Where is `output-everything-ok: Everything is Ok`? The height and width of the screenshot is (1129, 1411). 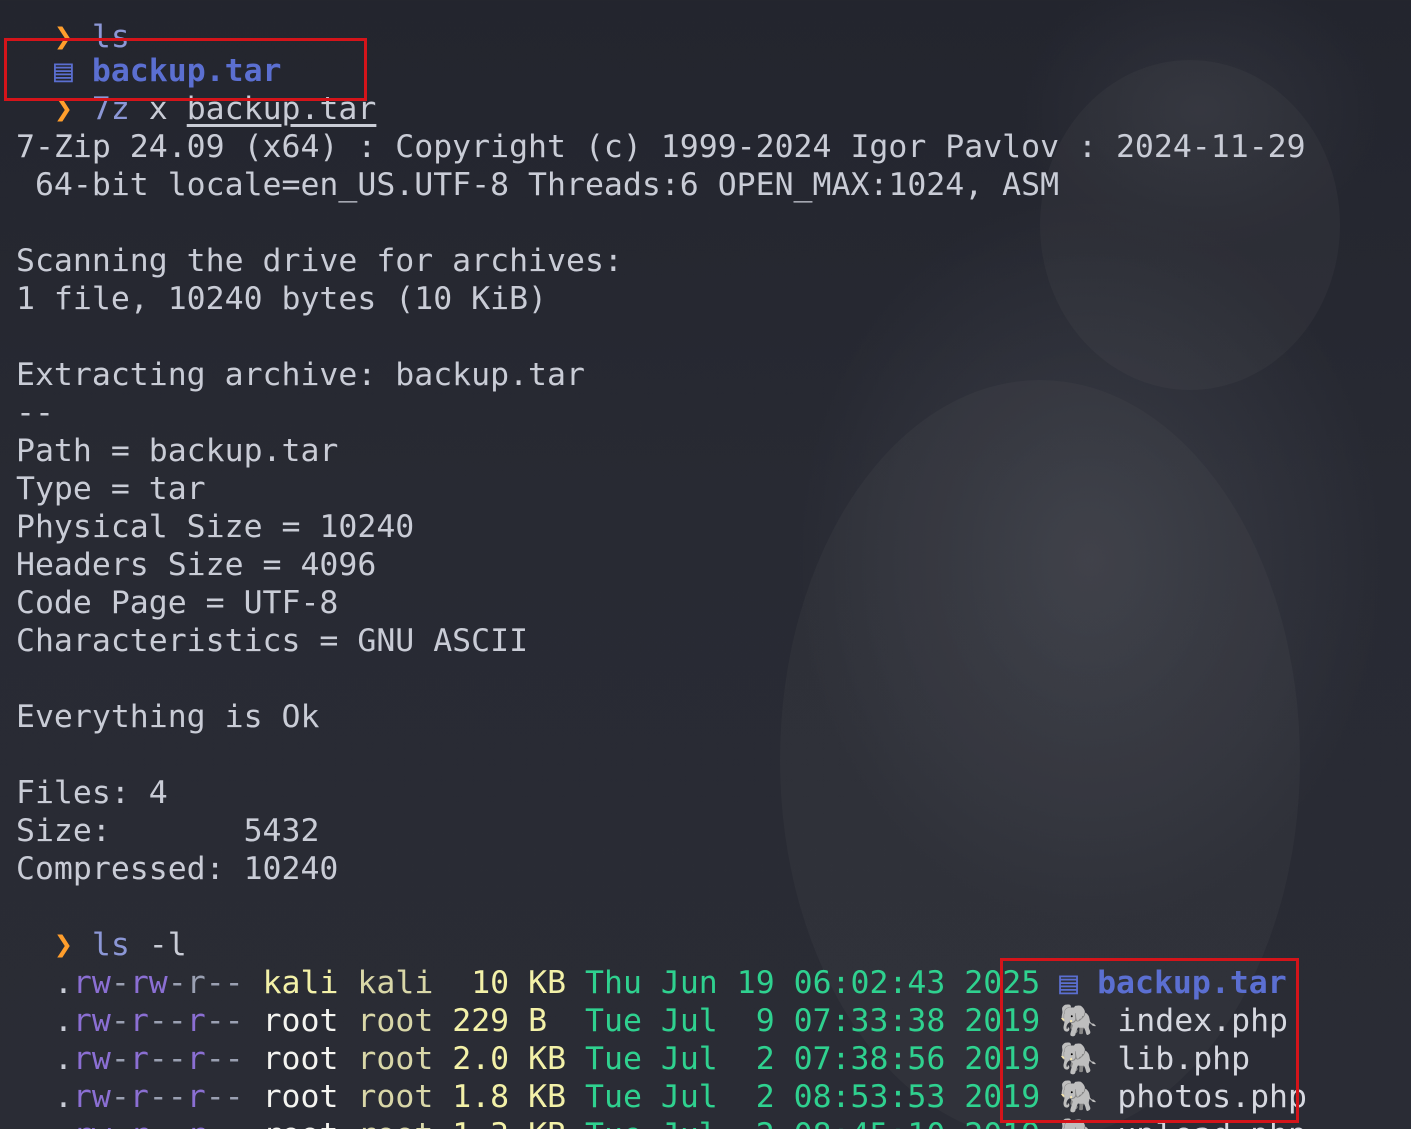
output-everything-ok: Everything is Ok is located at coordinates (168, 717).